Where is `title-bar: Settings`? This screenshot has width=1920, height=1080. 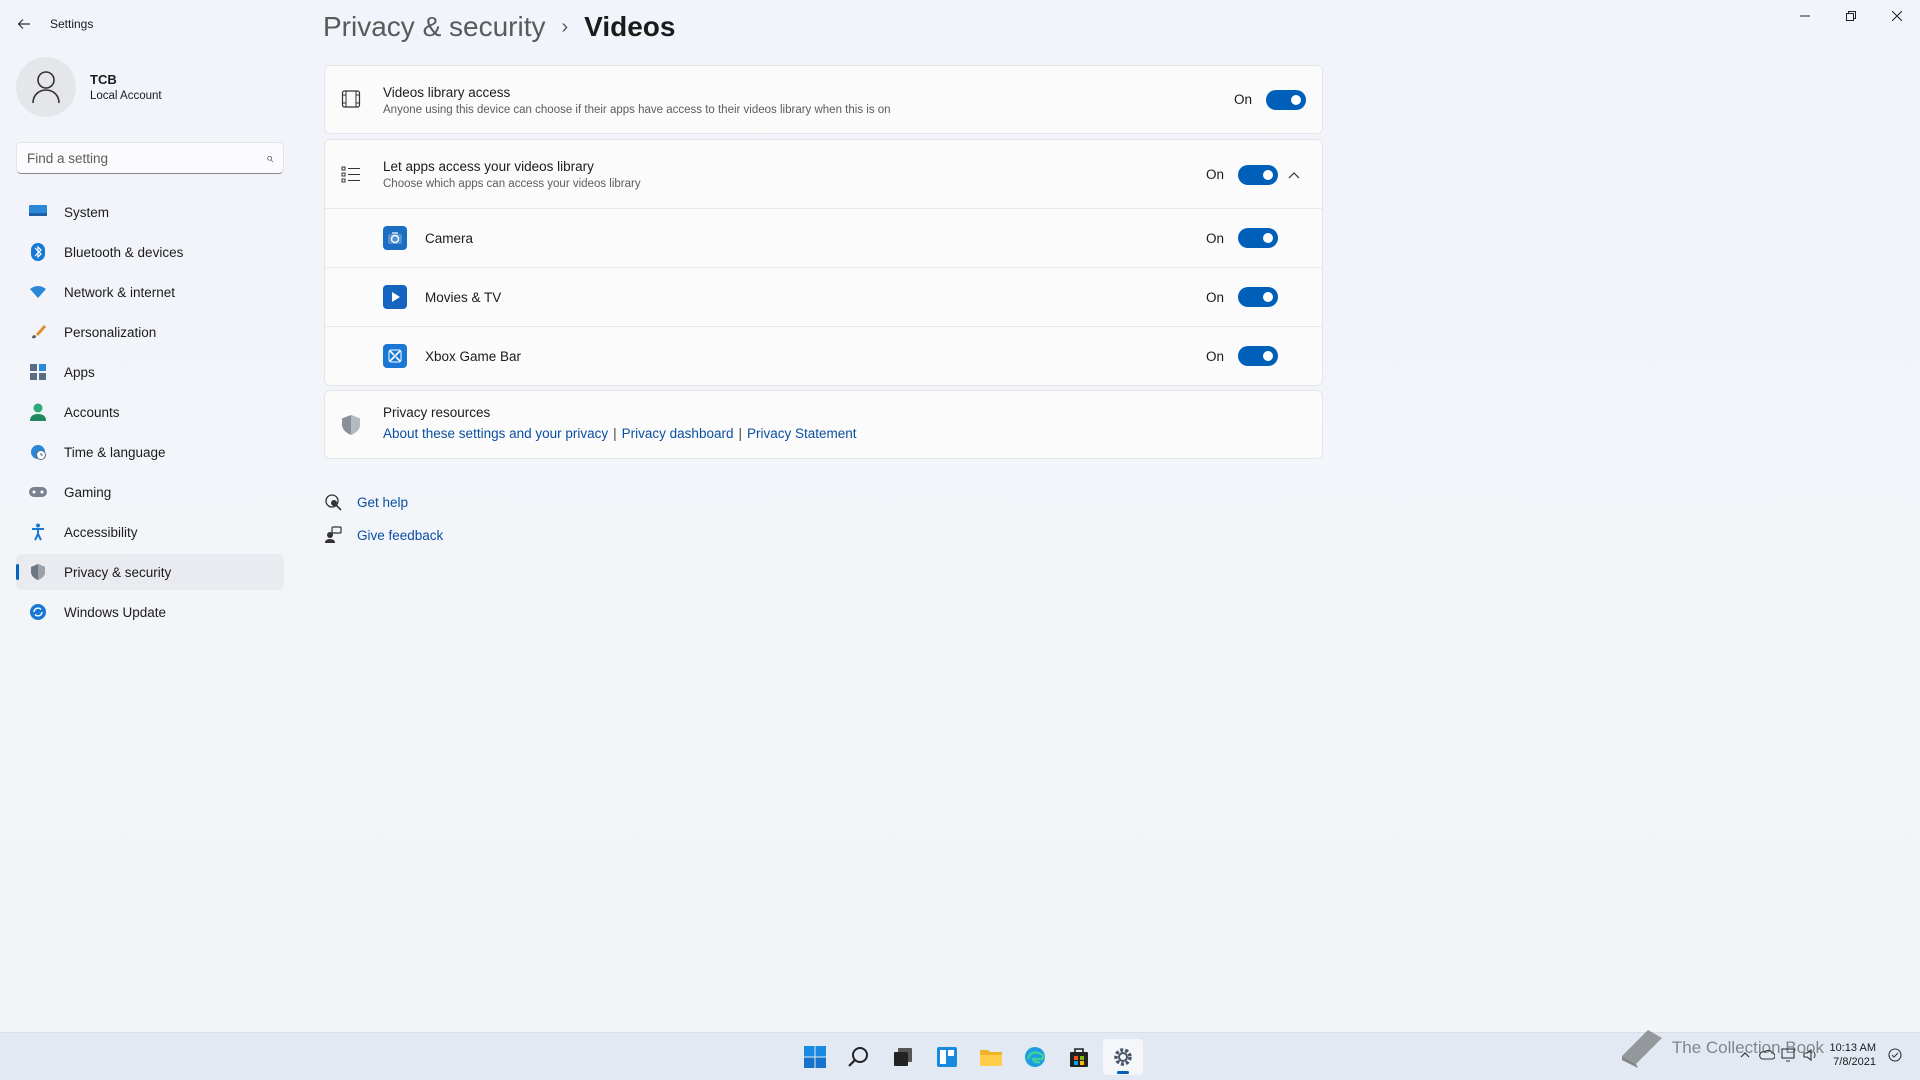
title-bar: Settings is located at coordinates (960, 24).